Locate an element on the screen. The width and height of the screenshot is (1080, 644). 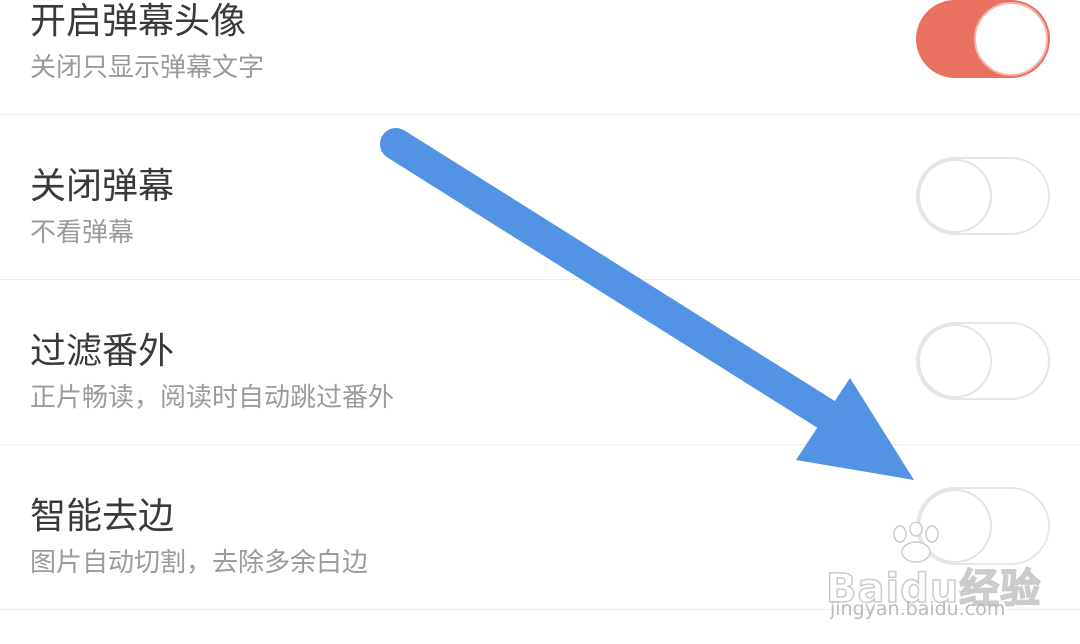
baidu-watermark: Baidu经验 jingyan.baidu.com is located at coordinates (940, 577).